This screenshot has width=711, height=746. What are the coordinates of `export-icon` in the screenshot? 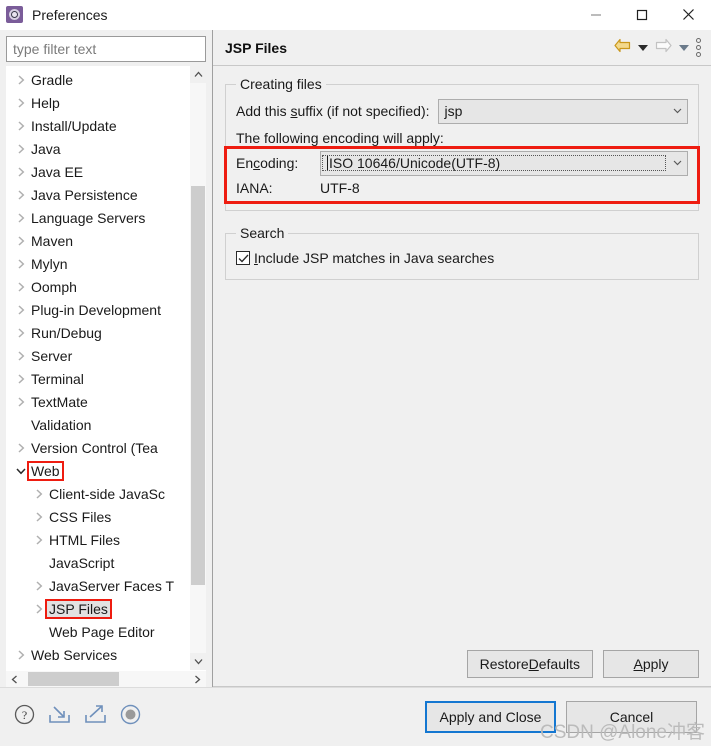 It's located at (95, 717).